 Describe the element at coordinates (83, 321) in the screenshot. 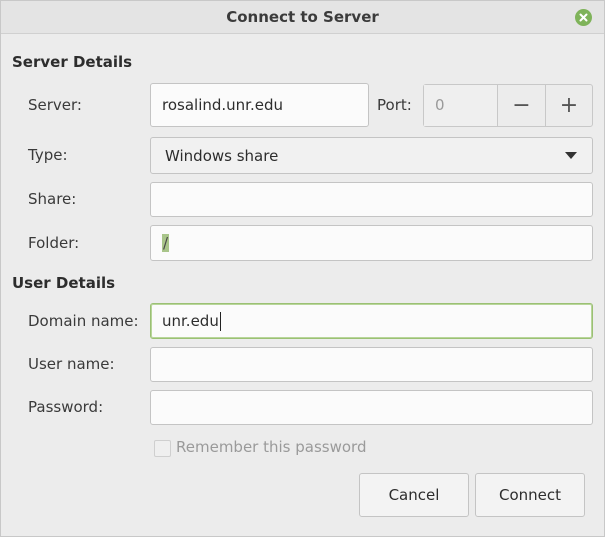

I see `domain-label: Domain name:` at that location.